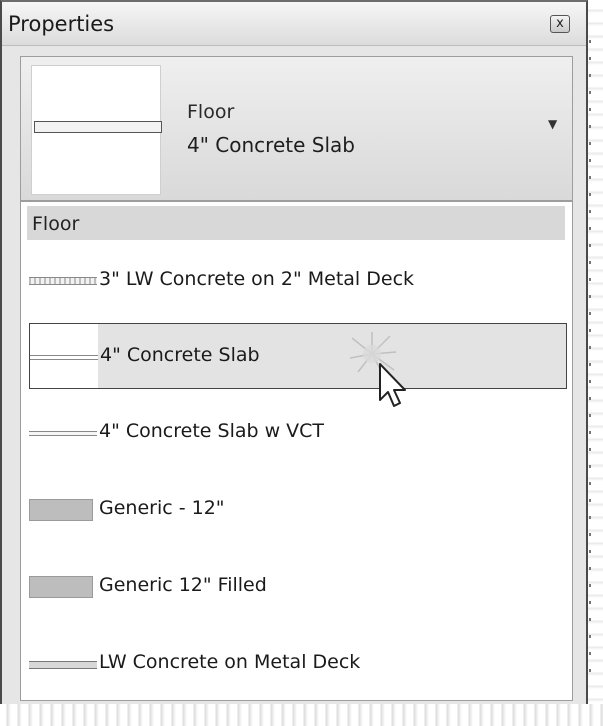 This screenshot has width=603, height=726. I want to click on hatched-slab-swatch-icon, so click(63, 281).